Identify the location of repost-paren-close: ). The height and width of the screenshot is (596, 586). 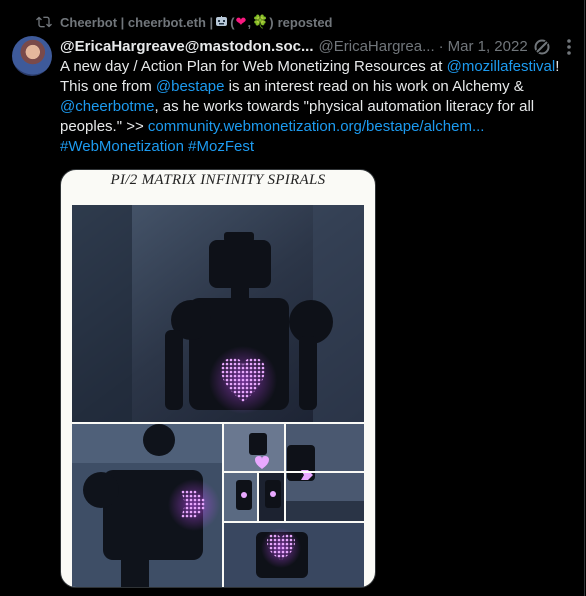
(271, 22).